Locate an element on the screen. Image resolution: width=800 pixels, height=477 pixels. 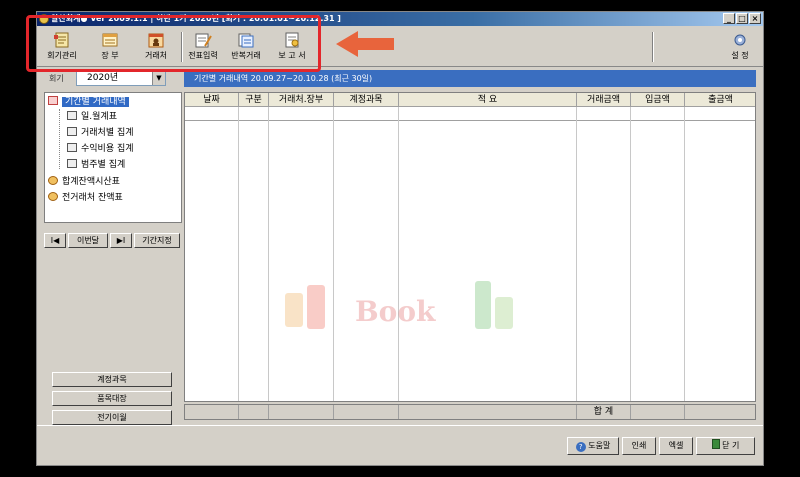
column-deposit: 입금액 is located at coordinates (658, 100).